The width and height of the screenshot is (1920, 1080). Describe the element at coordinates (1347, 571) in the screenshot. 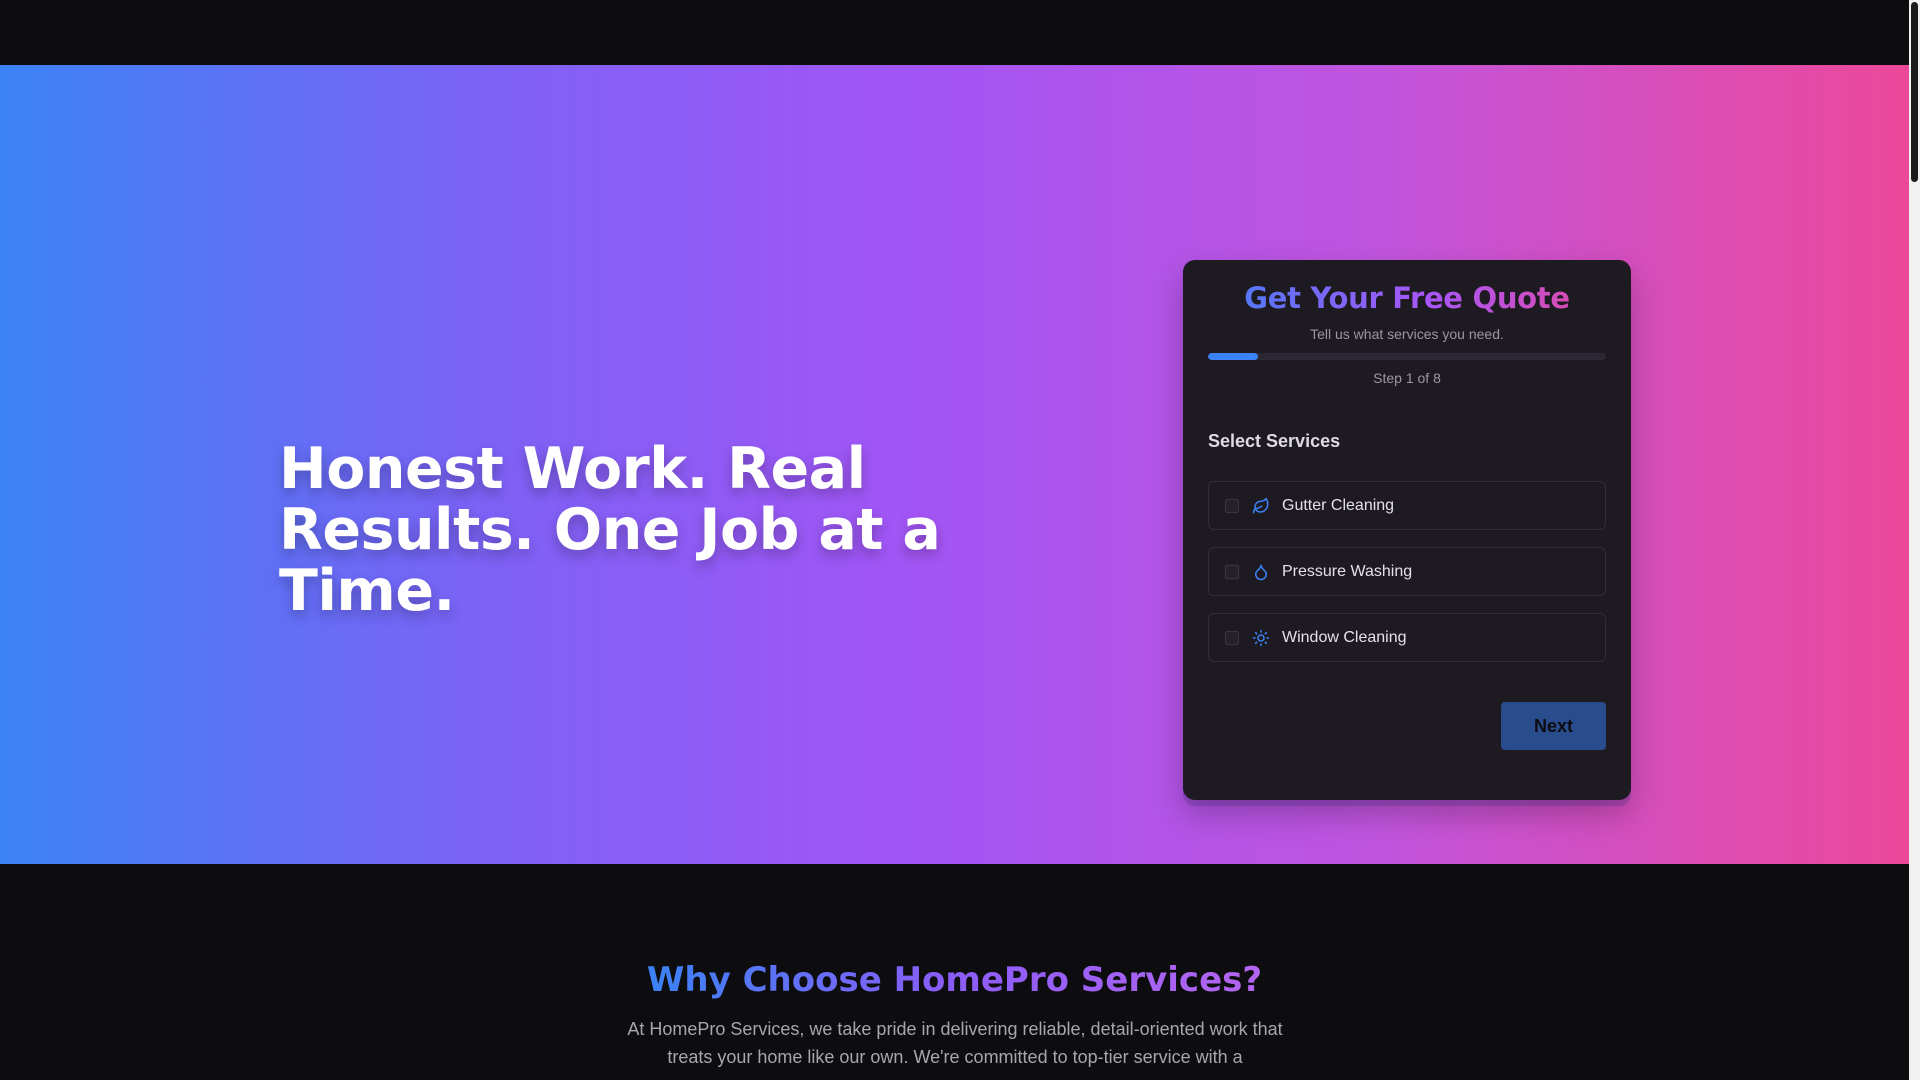

I see `service-option-label: Pressure Washing` at that location.